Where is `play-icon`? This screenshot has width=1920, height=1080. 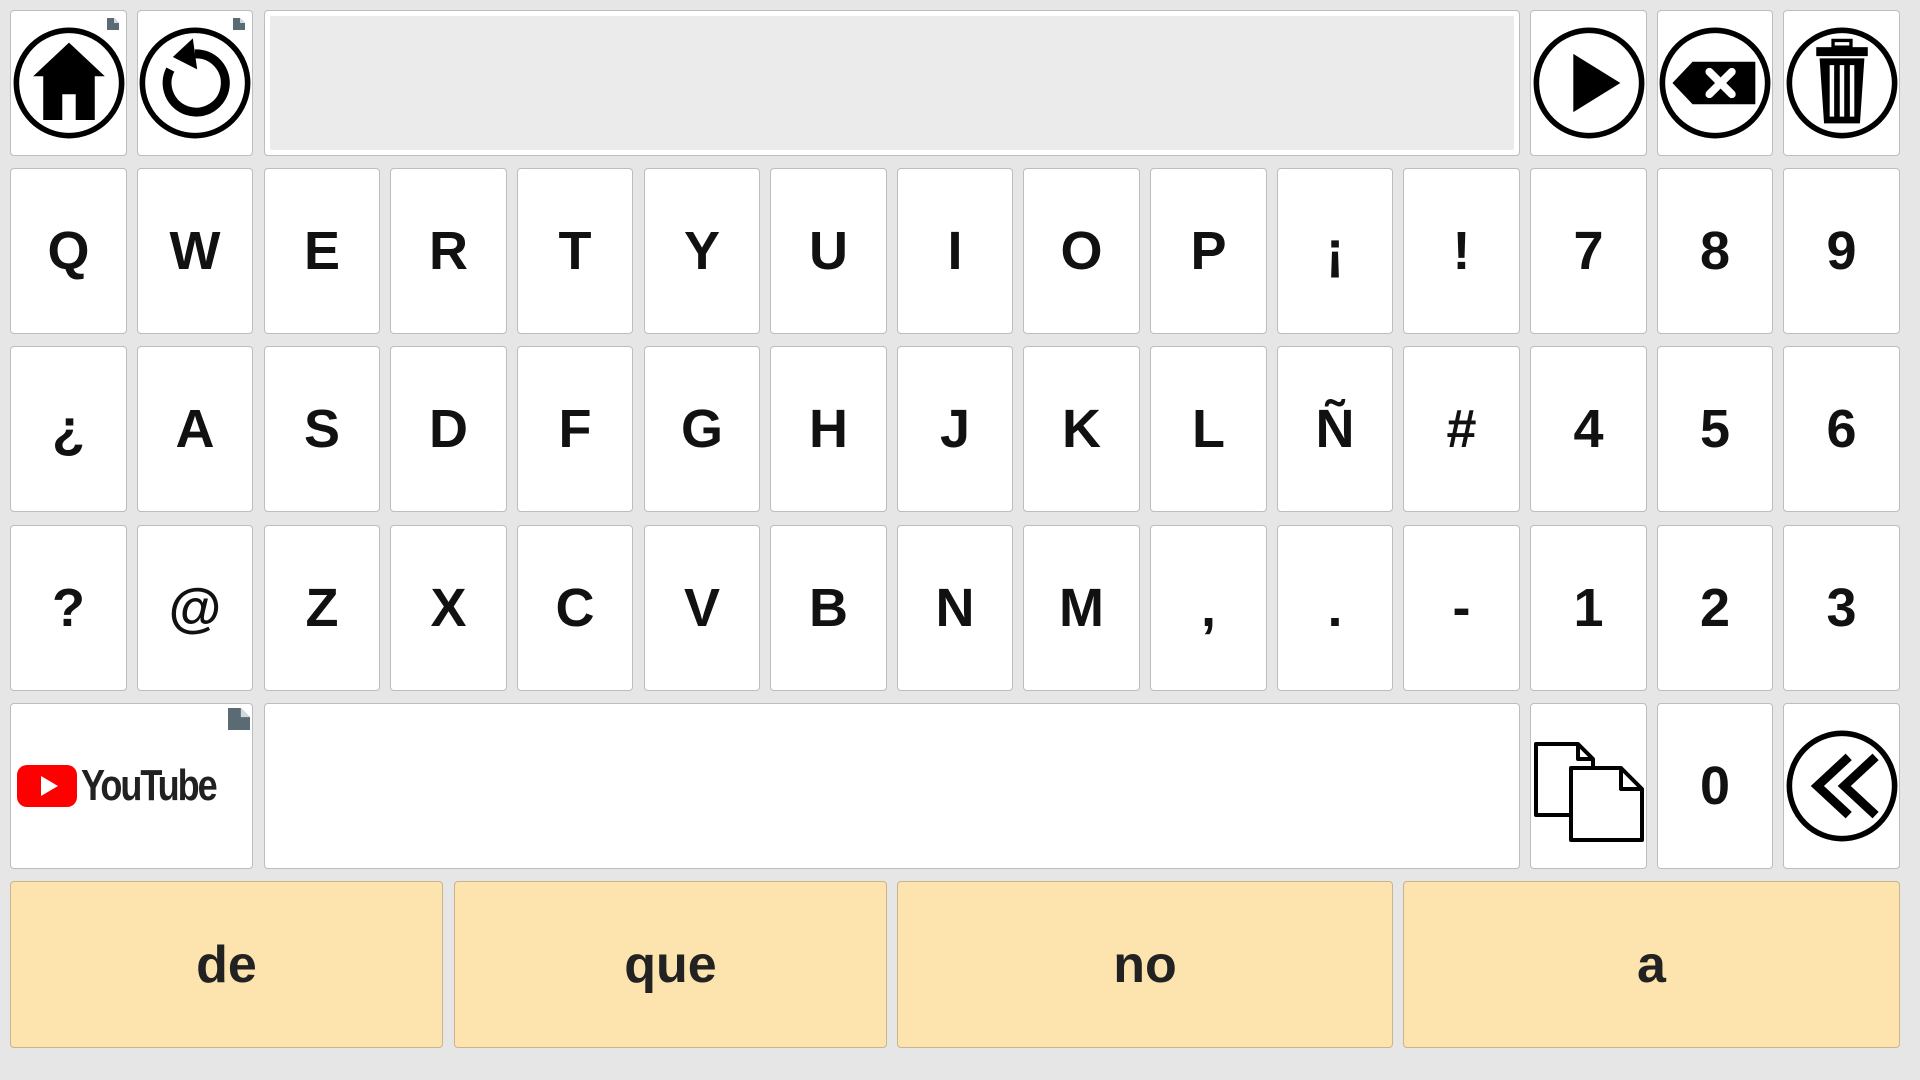
play-icon is located at coordinates (1588, 83).